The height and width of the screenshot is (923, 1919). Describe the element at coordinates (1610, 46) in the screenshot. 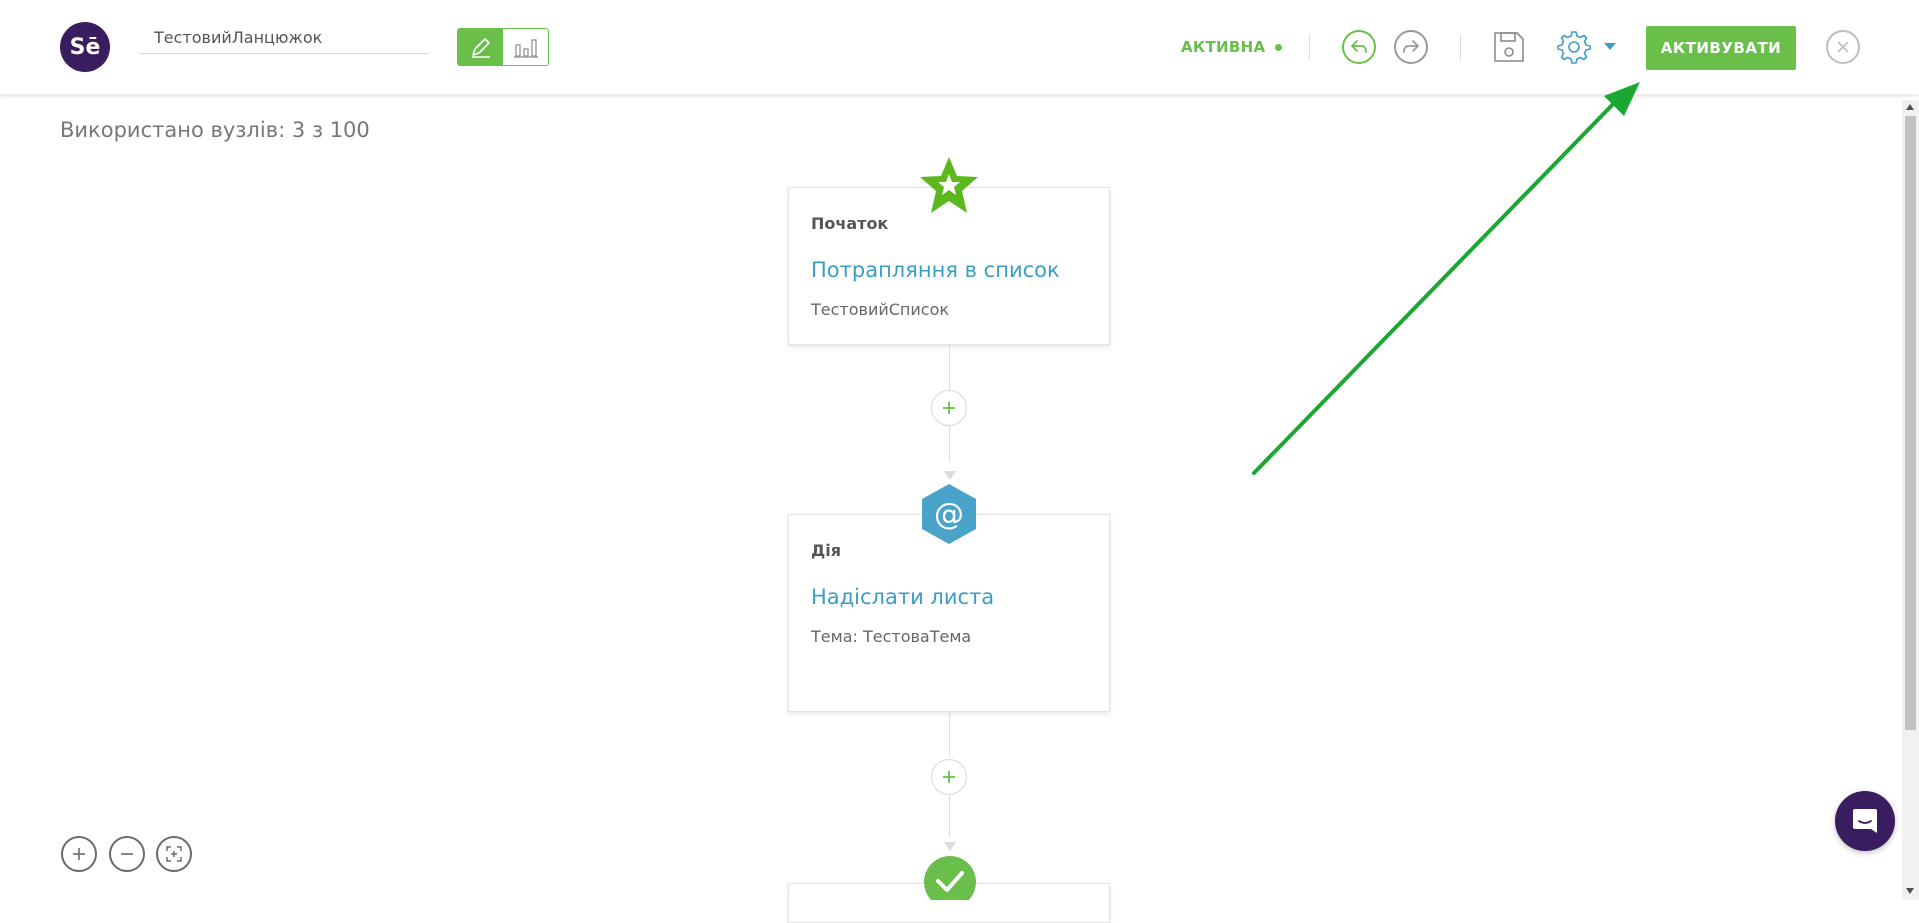

I see `caret-down-icon` at that location.